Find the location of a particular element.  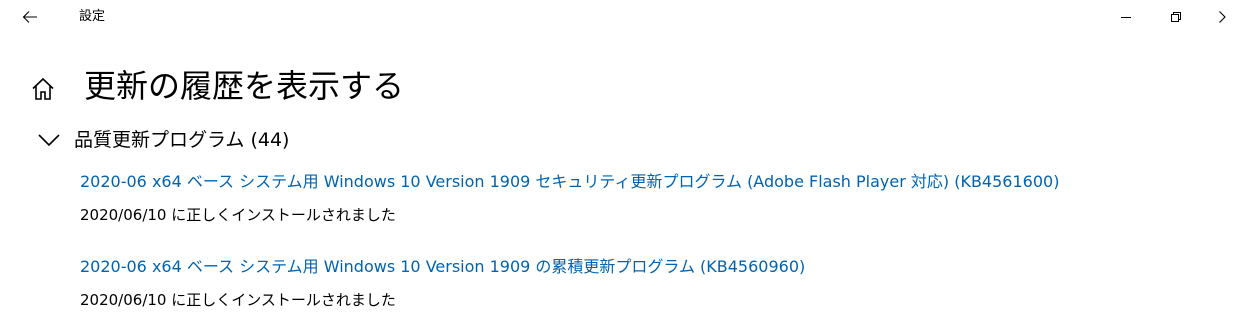

minimize-icon is located at coordinates (1126, 17).